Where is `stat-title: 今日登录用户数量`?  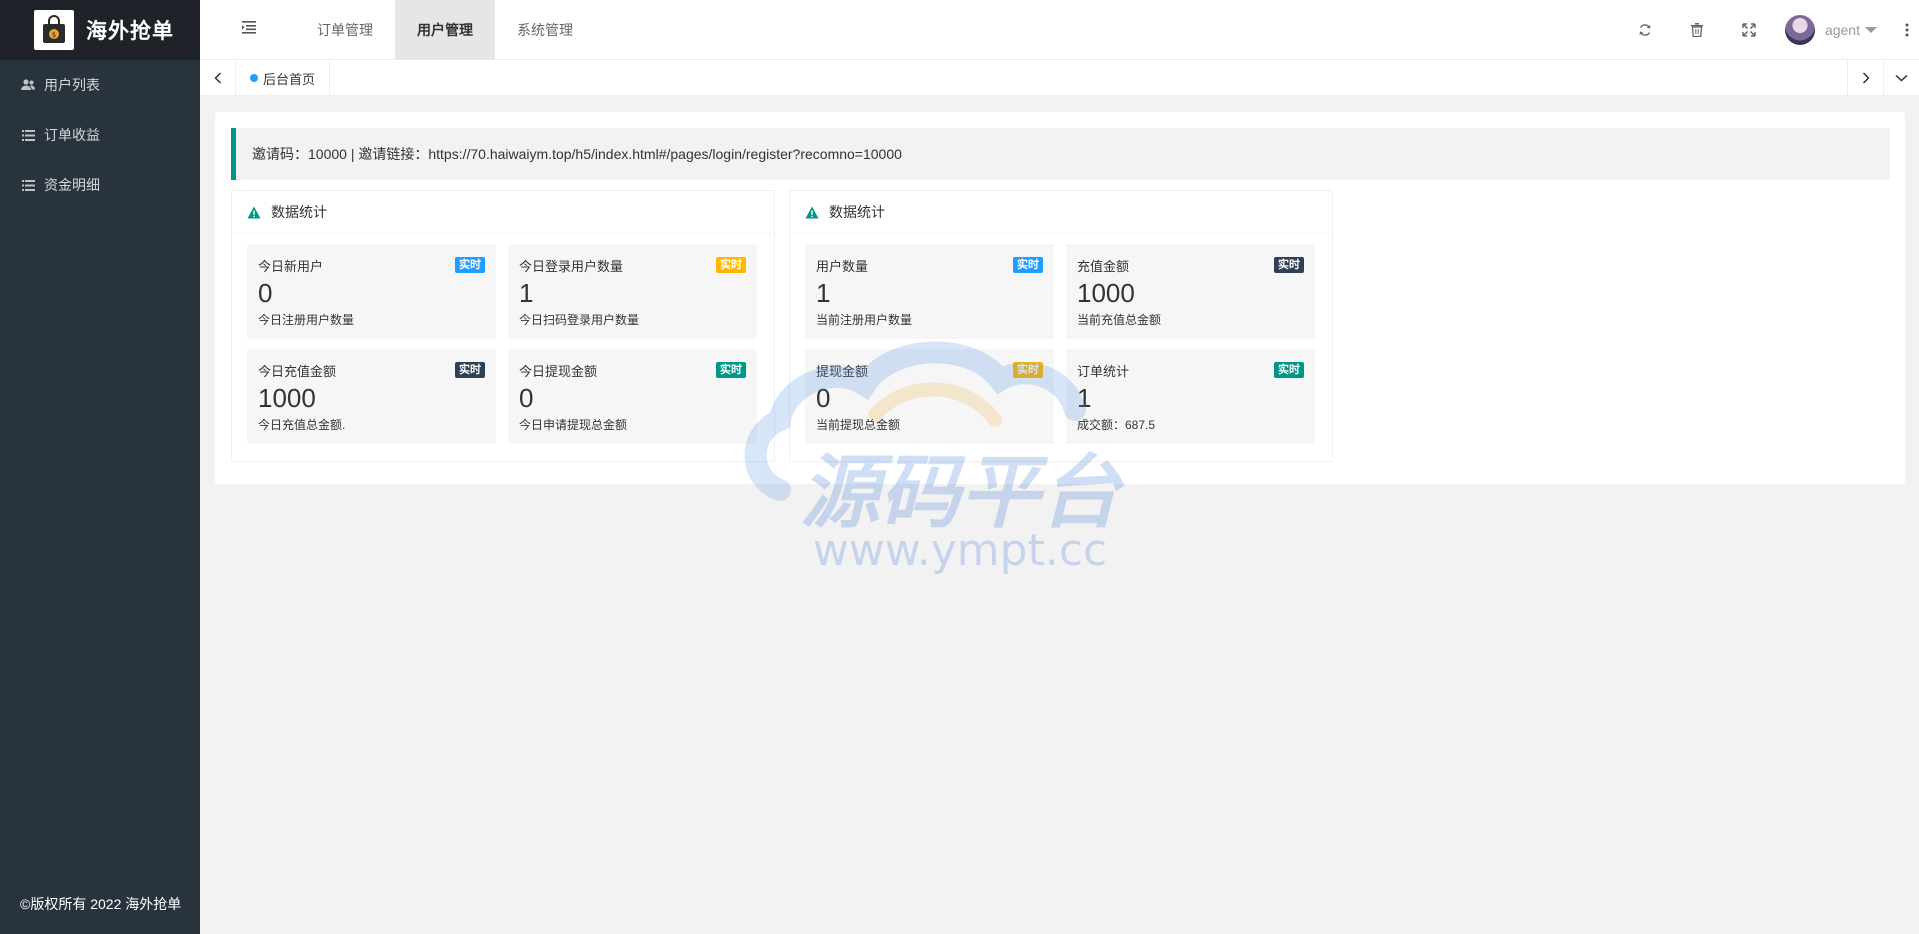 stat-title: 今日登录用户数量 is located at coordinates (571, 266).